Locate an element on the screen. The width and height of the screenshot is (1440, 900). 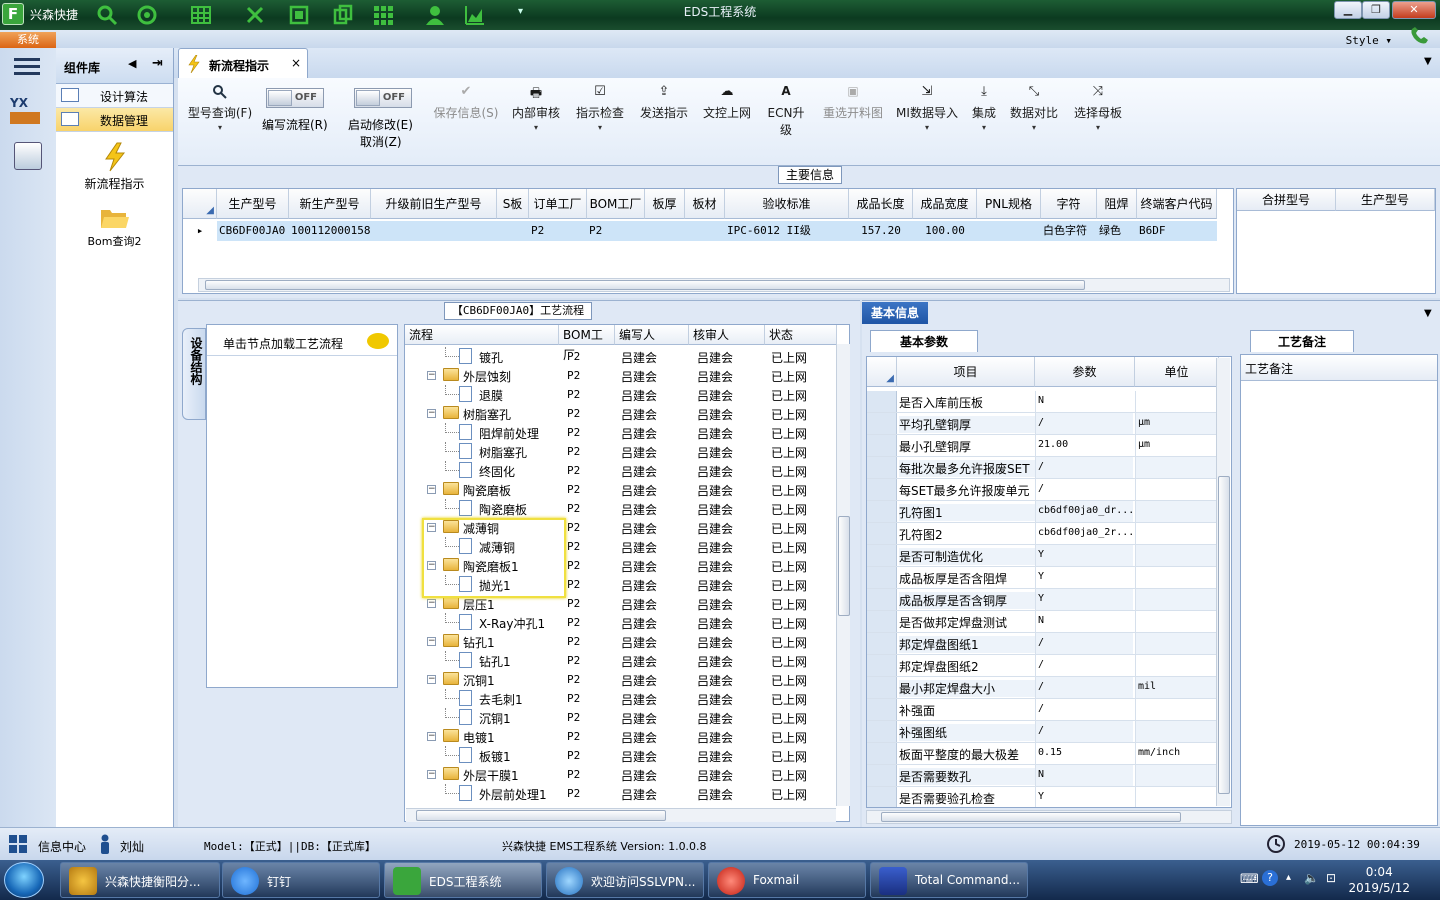
doc-online-button: ☁ 文控上网 is located at coordinates (727, 102).